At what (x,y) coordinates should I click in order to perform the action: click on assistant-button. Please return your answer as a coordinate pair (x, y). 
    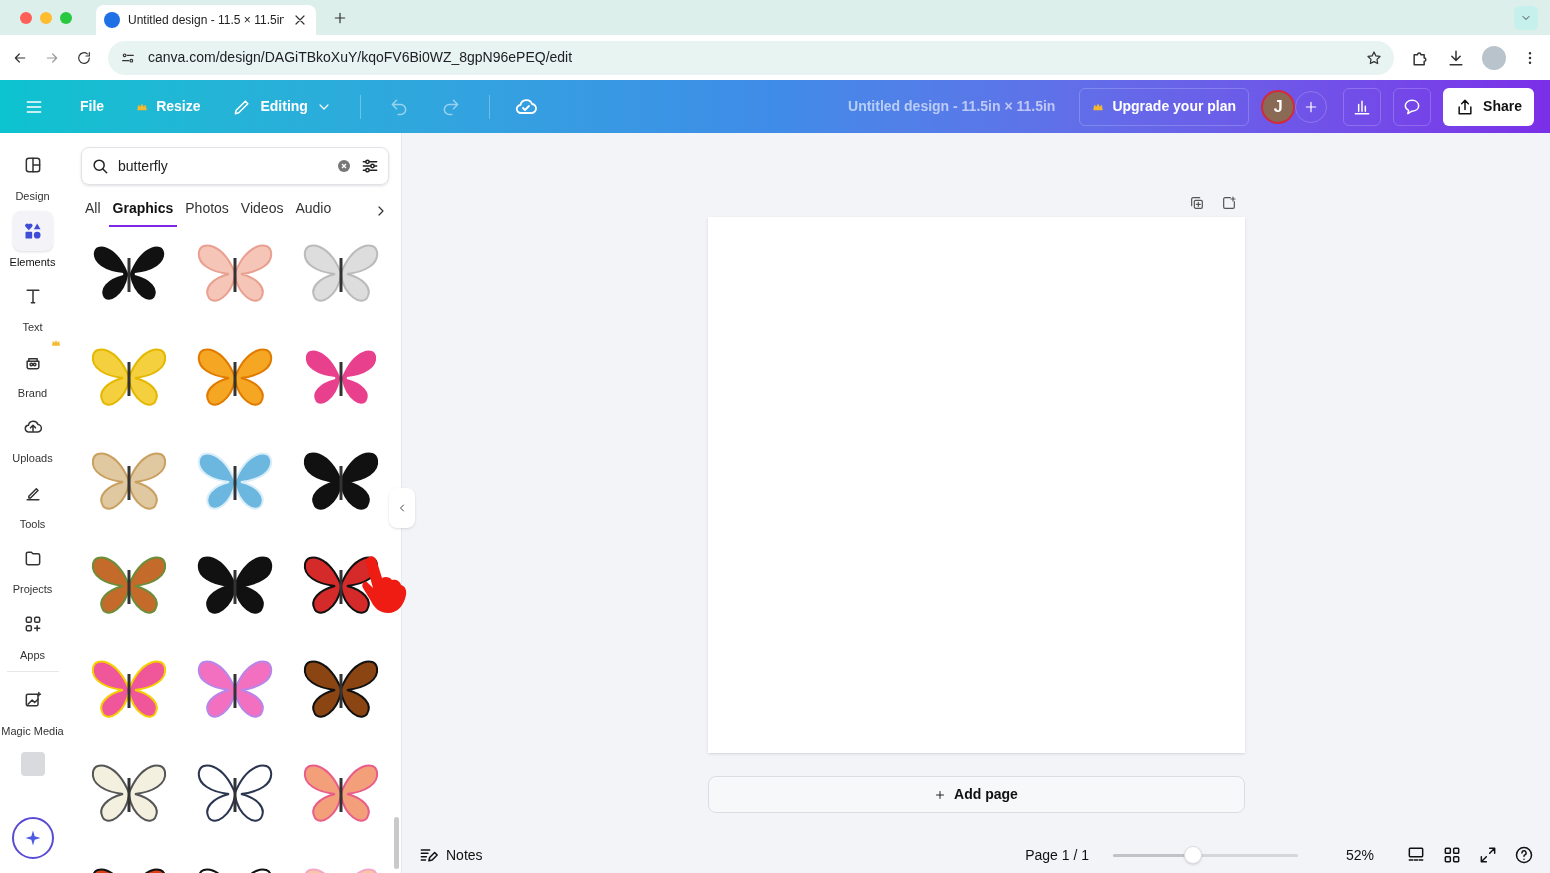
    Looking at the image, I should click on (32, 838).